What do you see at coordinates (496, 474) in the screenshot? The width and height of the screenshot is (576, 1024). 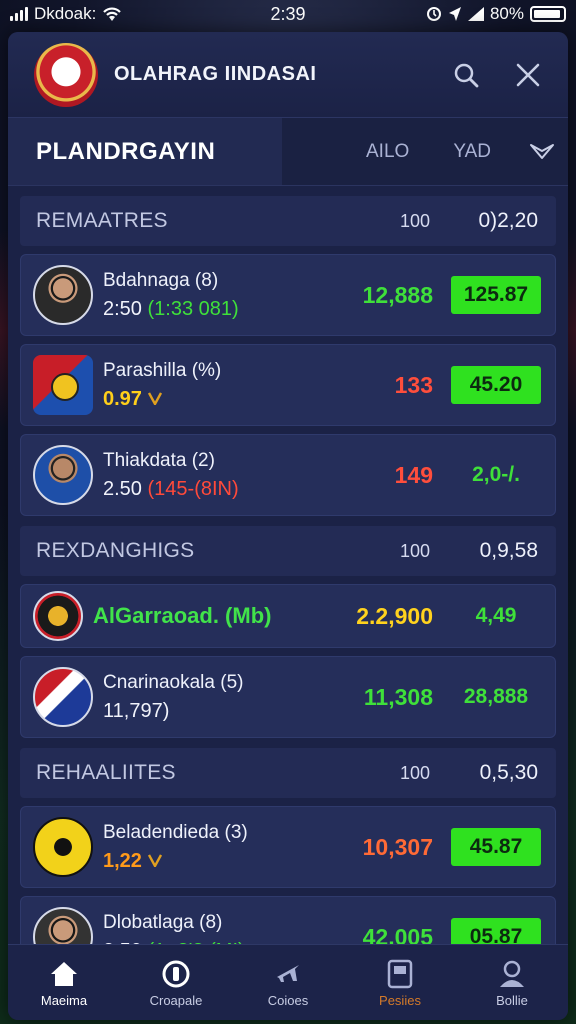 I see `item-score-badge: 2,0-/.` at bounding box center [496, 474].